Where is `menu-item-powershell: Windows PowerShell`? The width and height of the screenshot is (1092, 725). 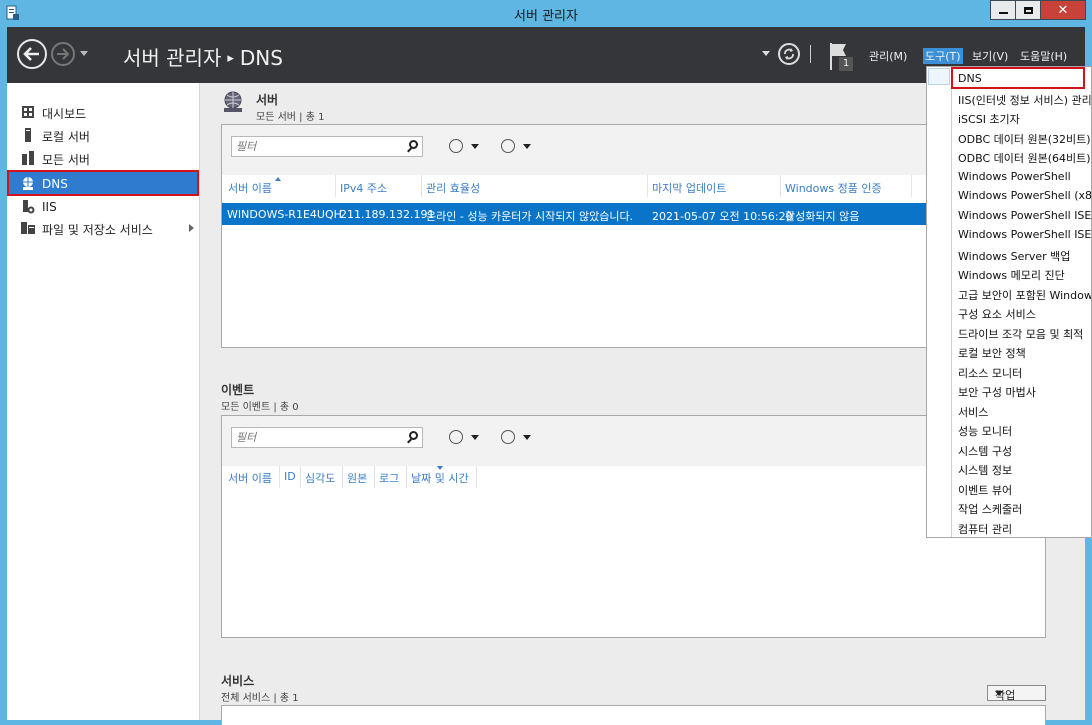 menu-item-powershell: Windows PowerShell is located at coordinates (1014, 176).